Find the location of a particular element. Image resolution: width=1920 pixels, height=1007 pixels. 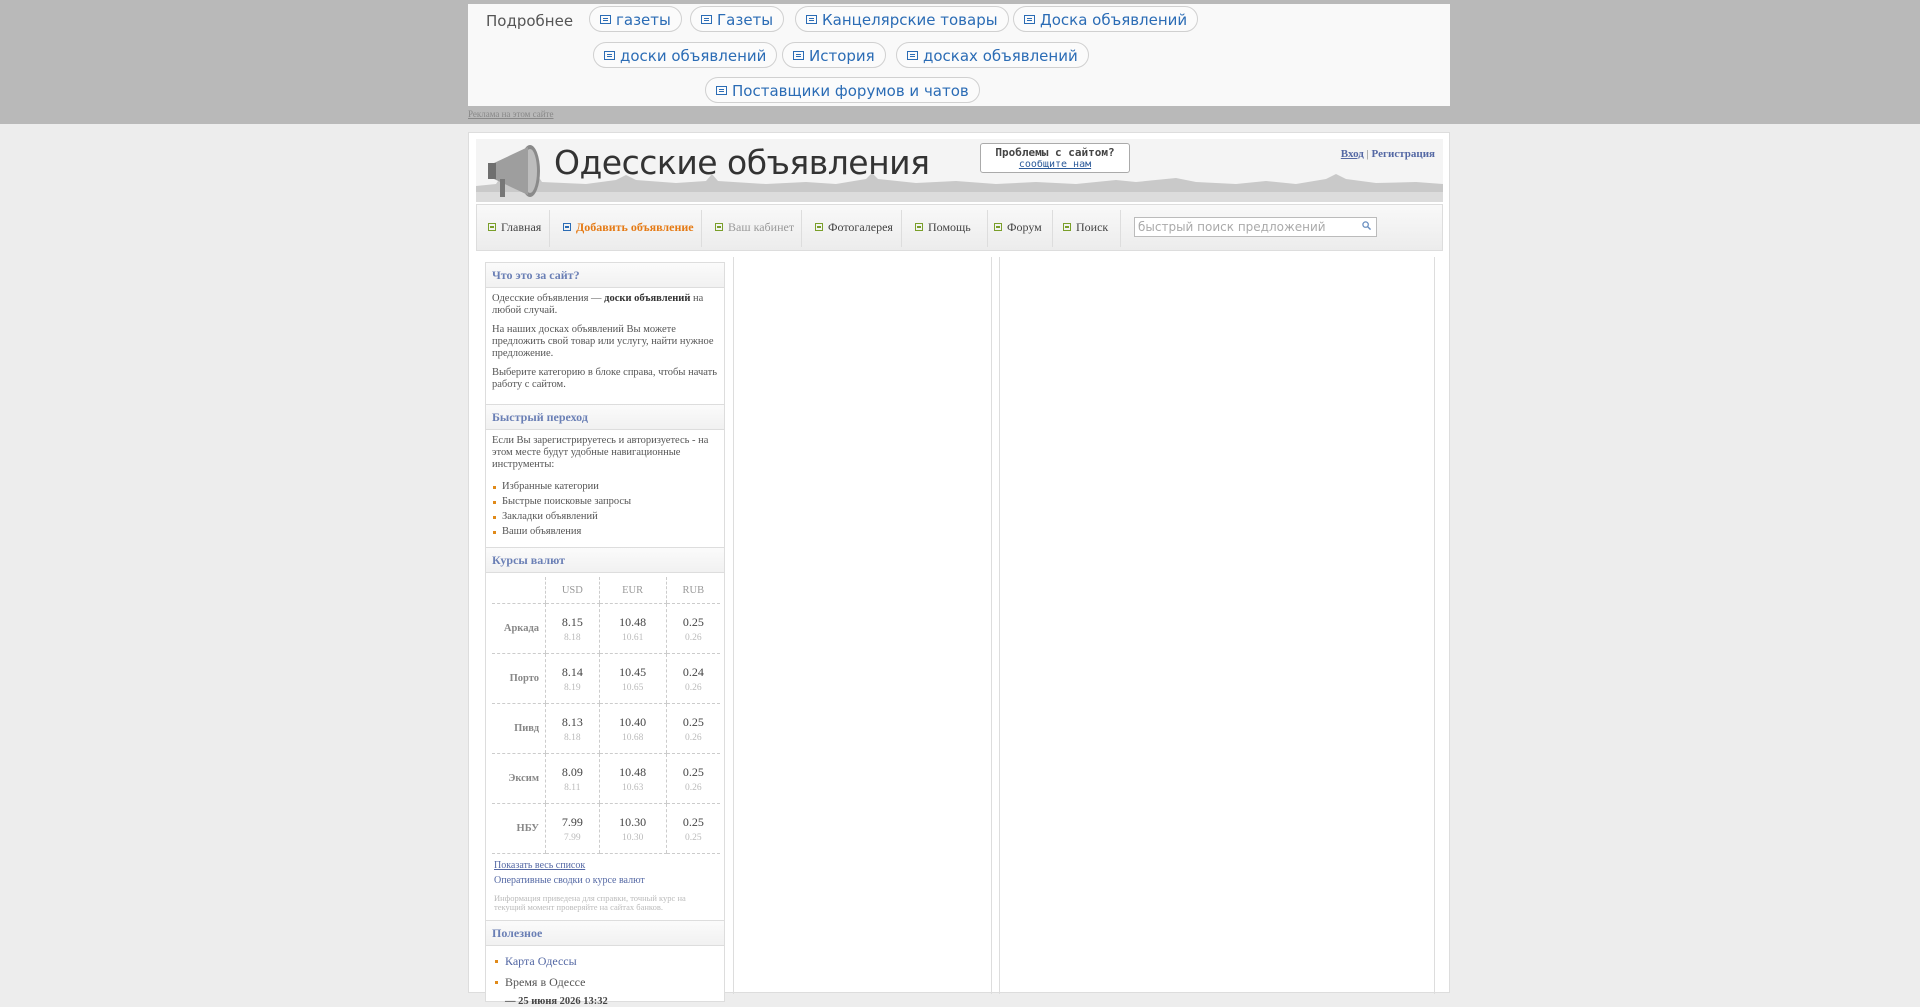

table-row: Аркада 8.15 8.18 10.48 10.61 0.25 0.26 is located at coordinates (606, 628).